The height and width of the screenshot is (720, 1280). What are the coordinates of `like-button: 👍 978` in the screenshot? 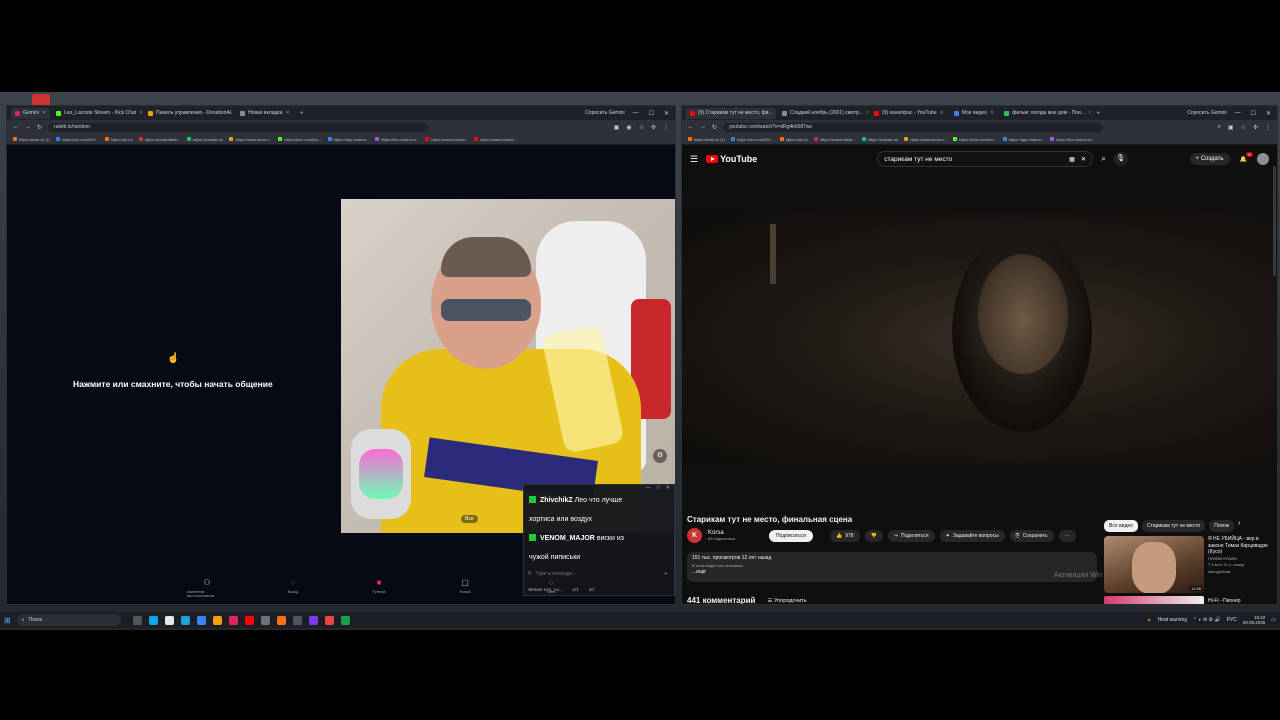 It's located at (845, 536).